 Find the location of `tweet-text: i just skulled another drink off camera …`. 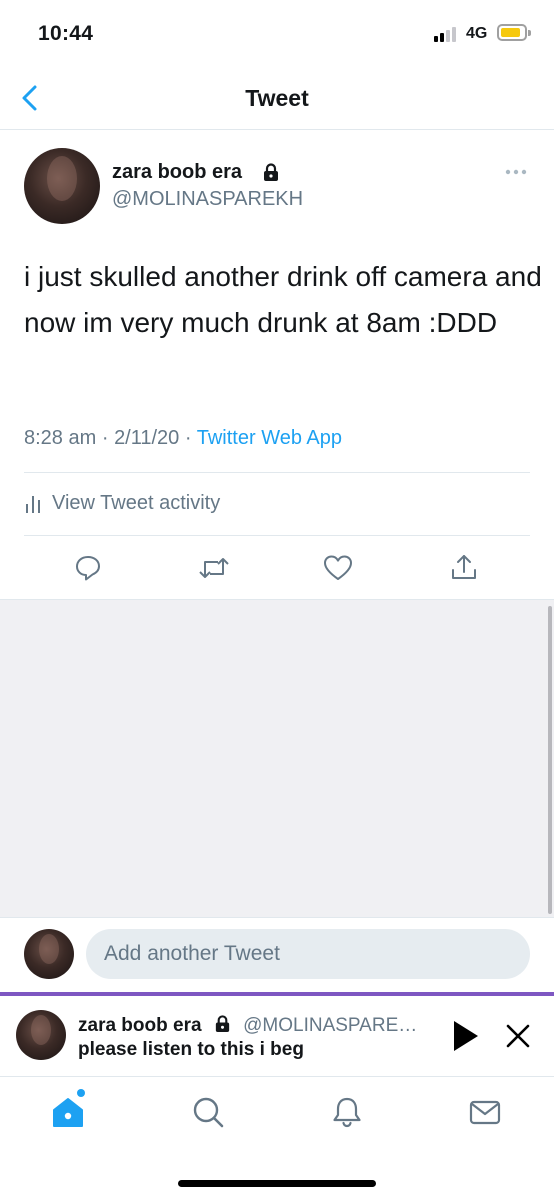

tweet-text: i just skulled another drink off camera … is located at coordinates (283, 299).